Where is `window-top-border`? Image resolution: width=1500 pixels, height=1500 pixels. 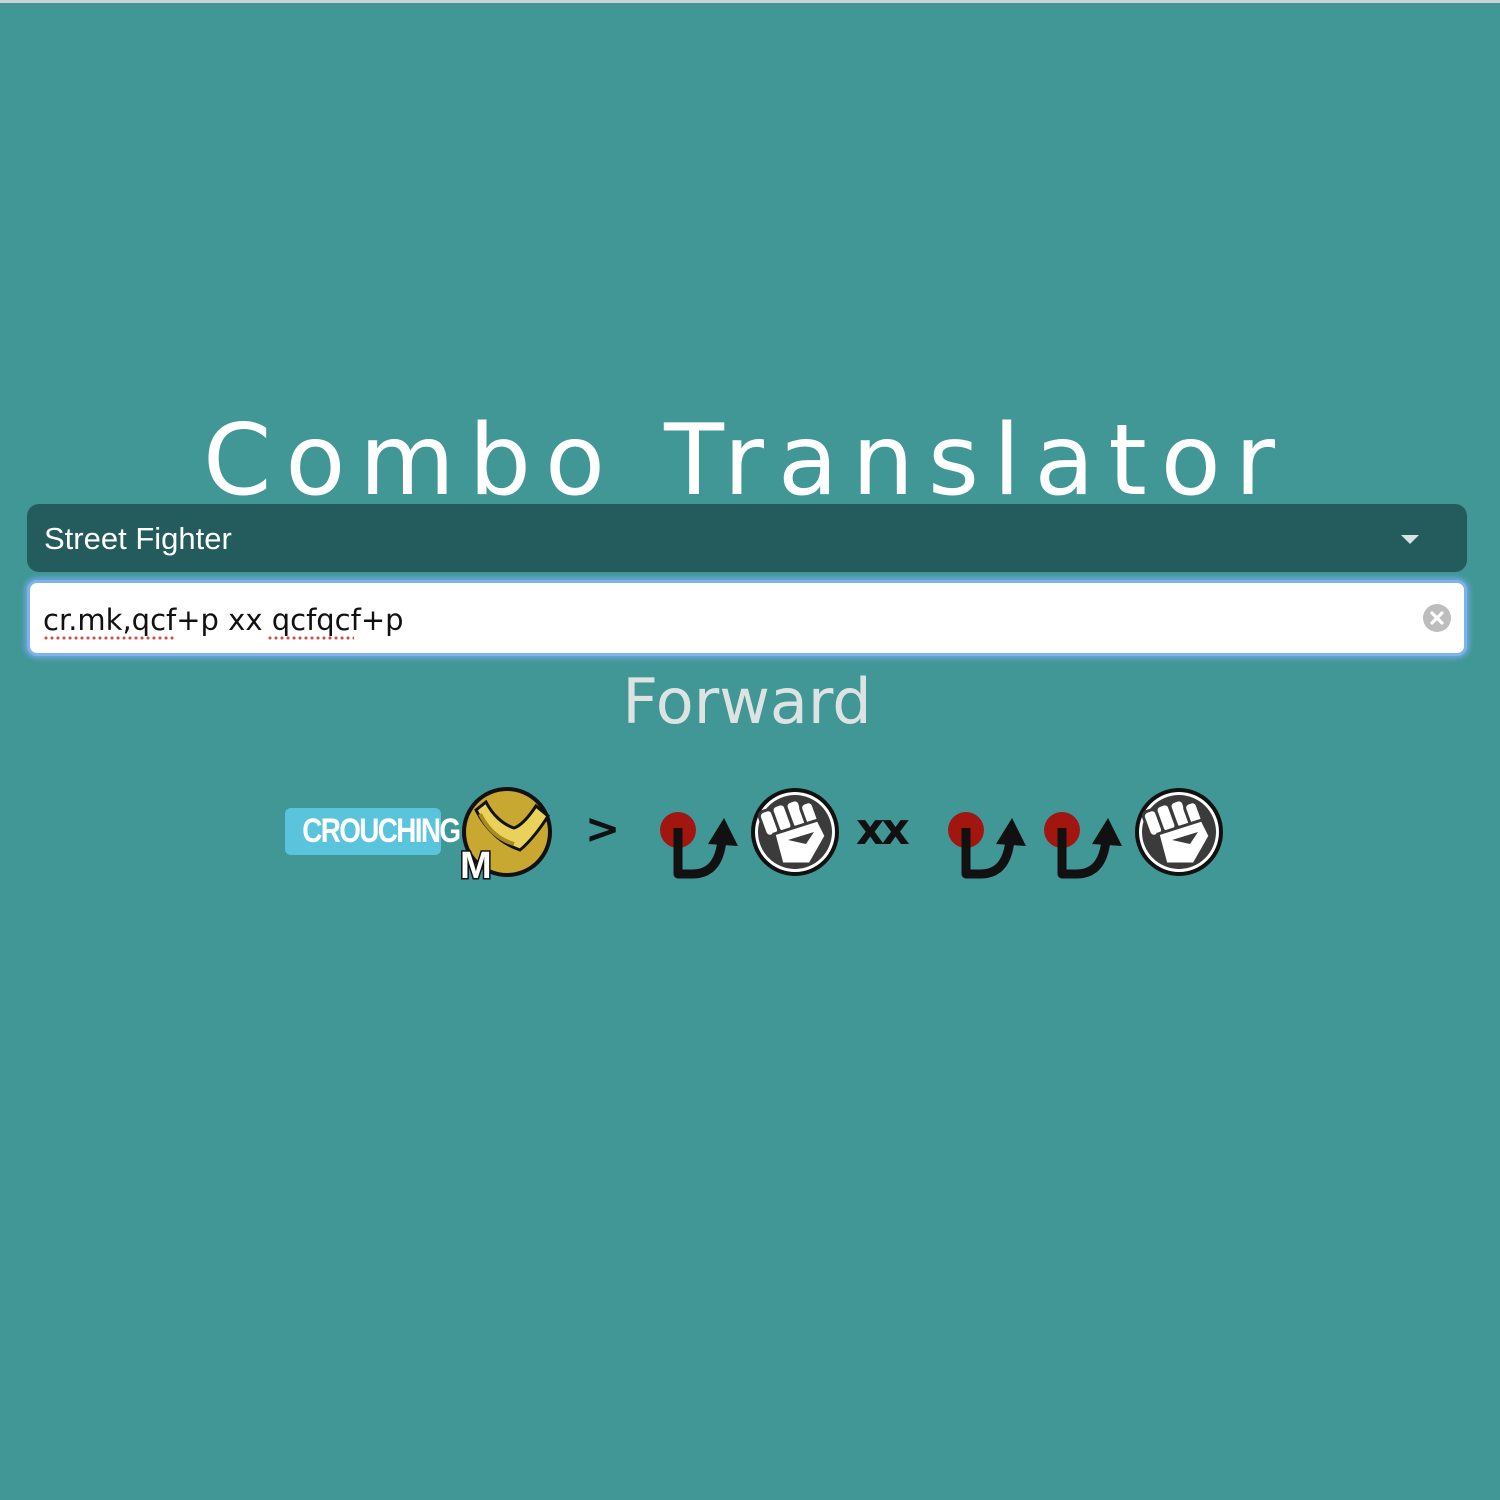 window-top-border is located at coordinates (750, 1).